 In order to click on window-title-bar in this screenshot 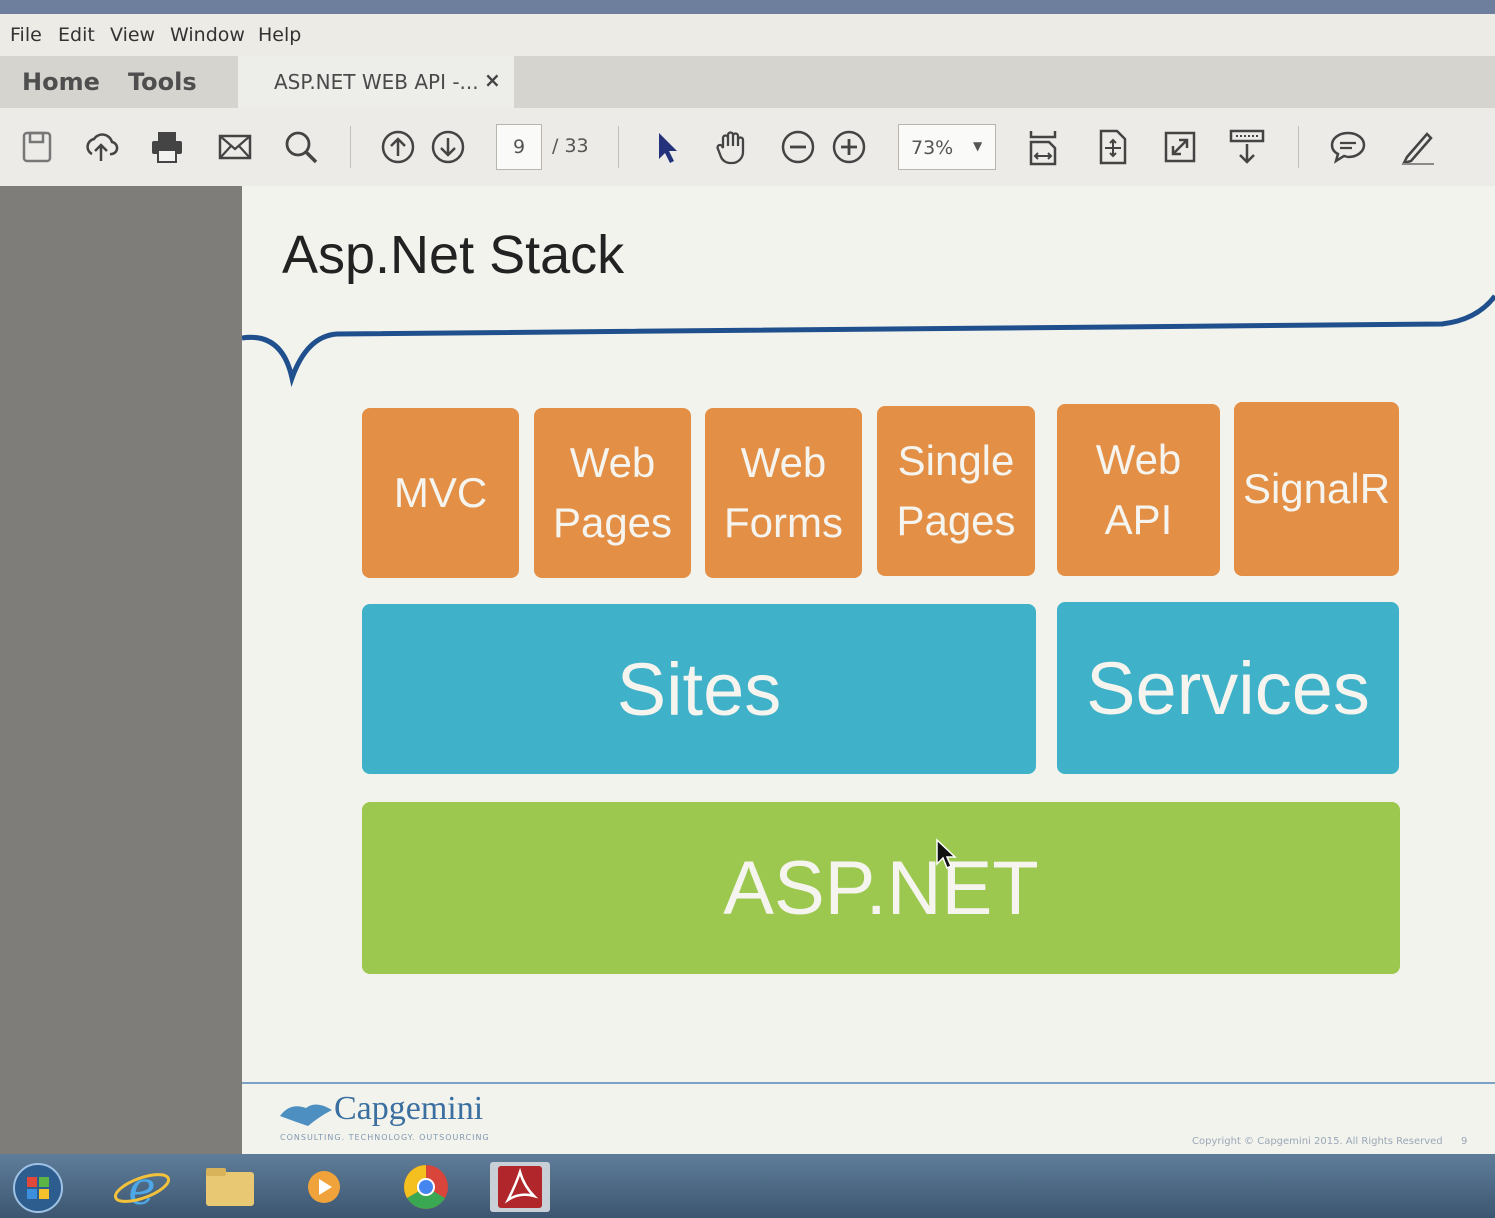, I will do `click(747, 7)`.